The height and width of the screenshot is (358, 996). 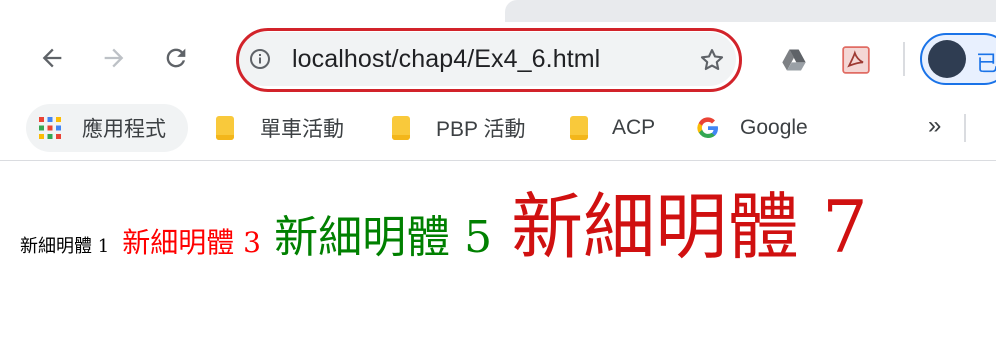 I want to click on profile-button: 已, so click(x=958, y=59).